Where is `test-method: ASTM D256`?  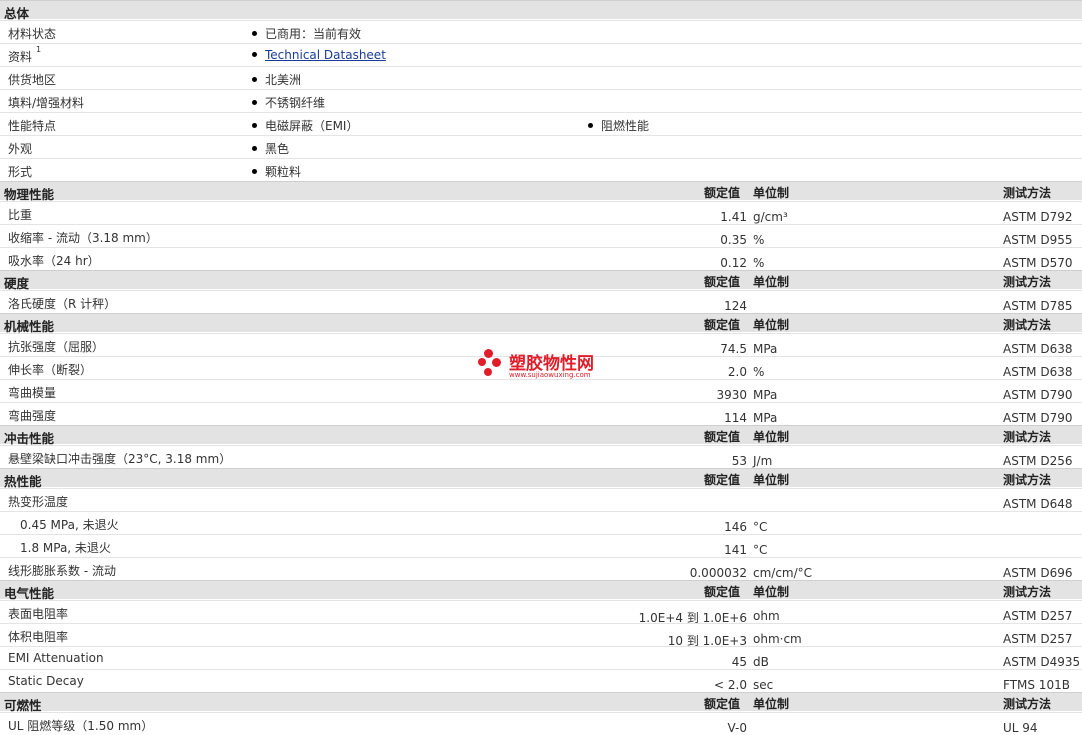
test-method: ASTM D256 is located at coordinates (1038, 461).